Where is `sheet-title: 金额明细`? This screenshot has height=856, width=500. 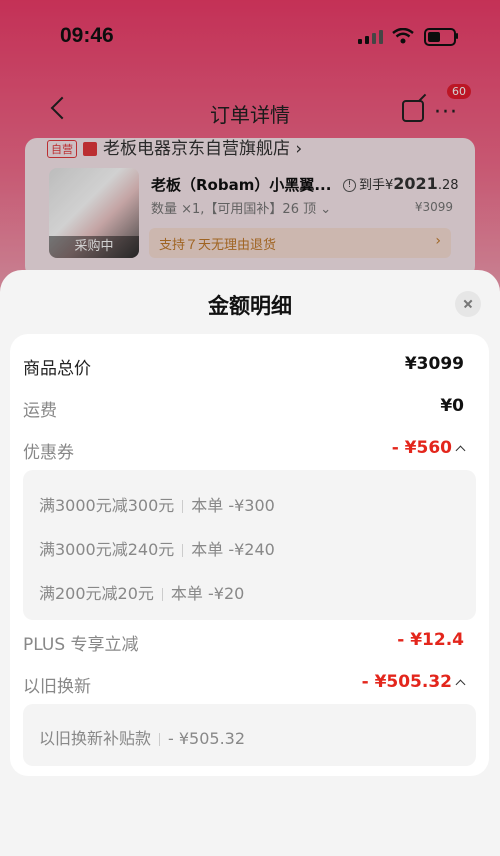 sheet-title: 金额明细 is located at coordinates (250, 306).